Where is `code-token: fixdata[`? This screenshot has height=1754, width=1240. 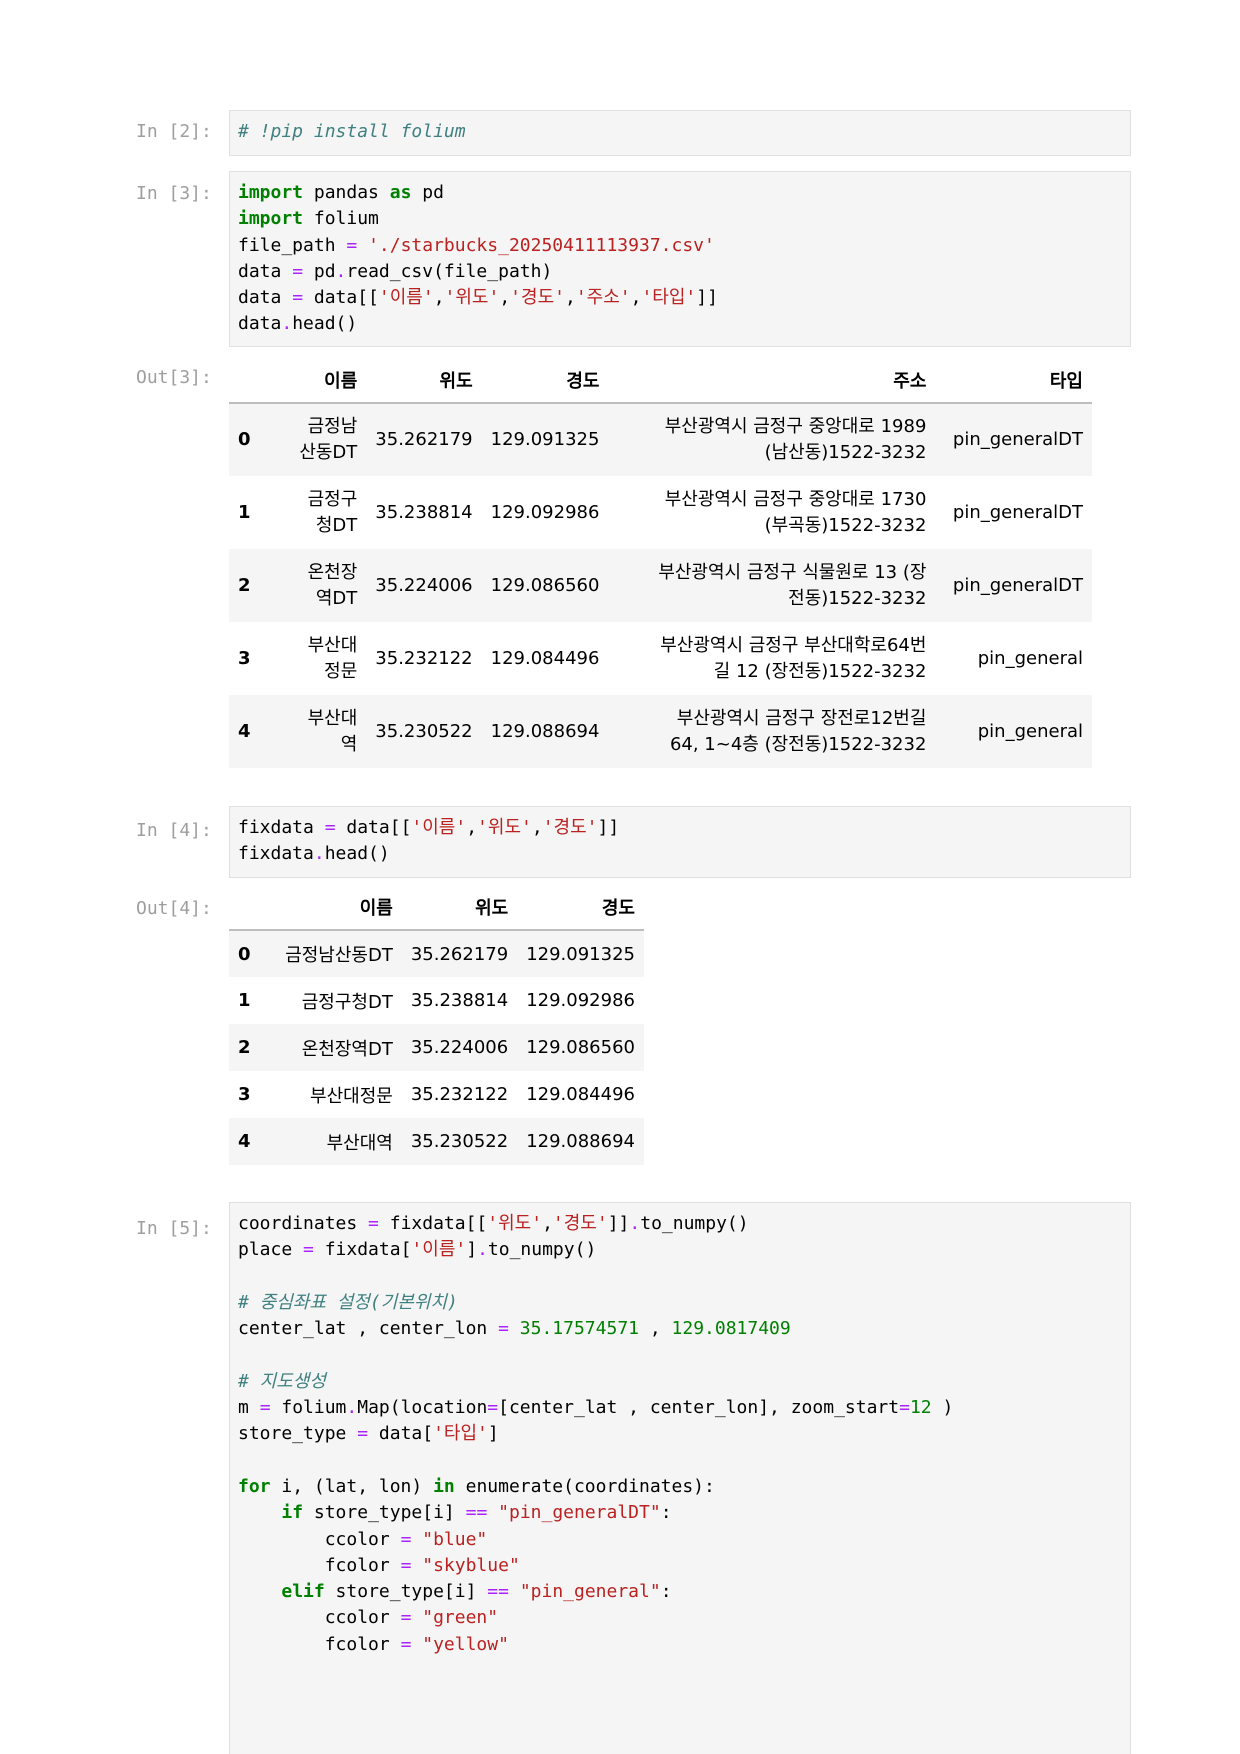 code-token: fixdata[ is located at coordinates (362, 1250).